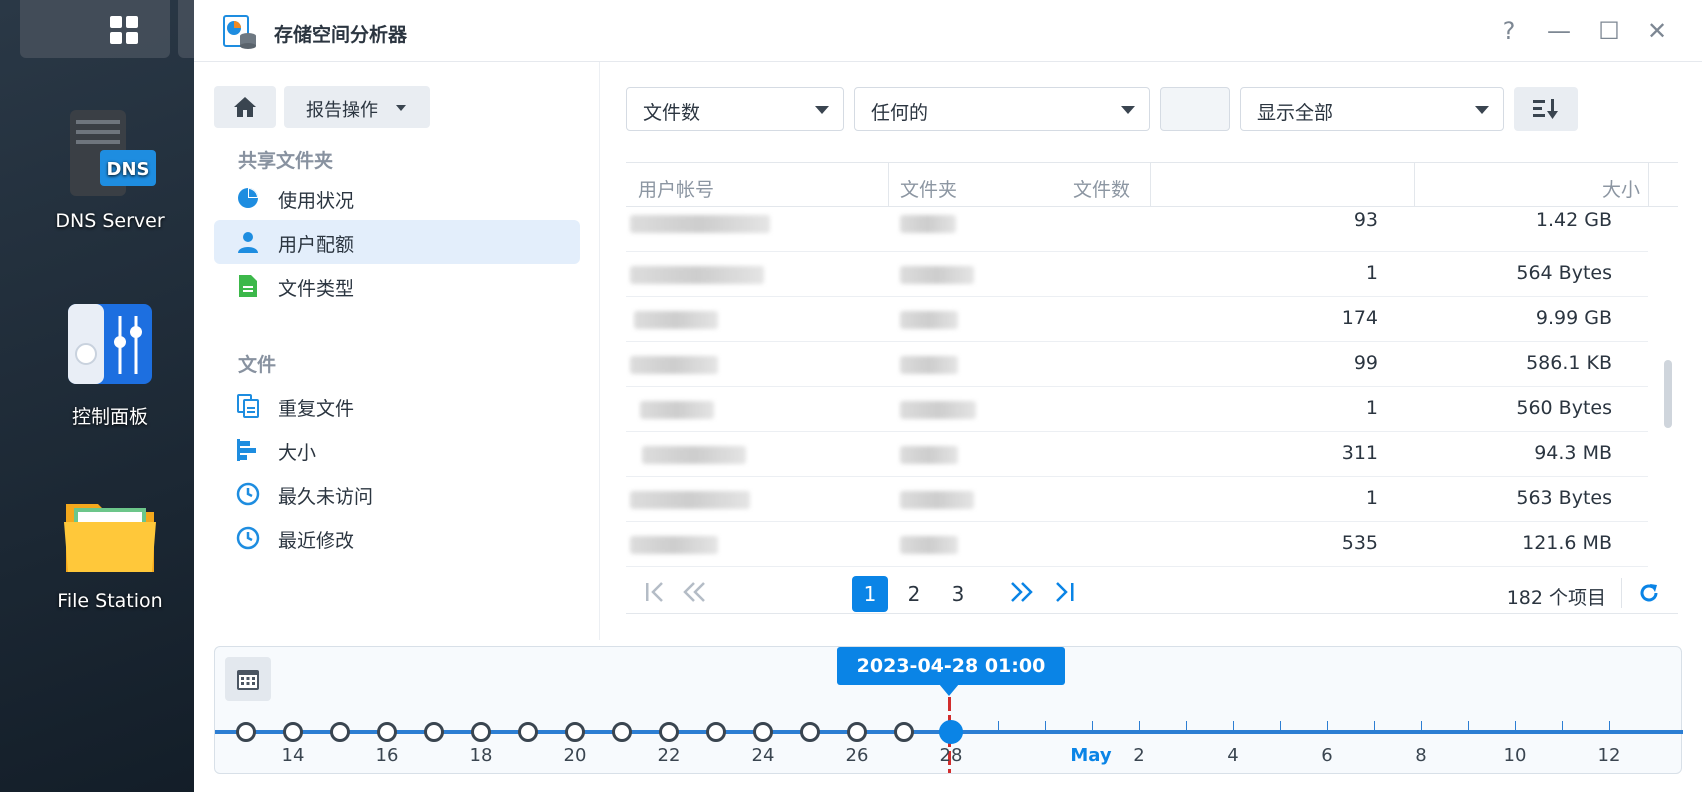  I want to click on window-title: 存储空间分析器, so click(341, 35).